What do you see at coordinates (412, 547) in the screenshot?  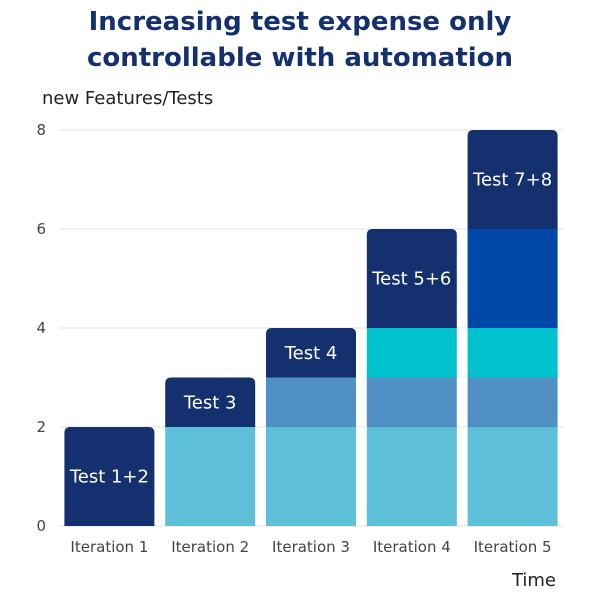 I see `x-tick-label: Iteration 4` at bounding box center [412, 547].